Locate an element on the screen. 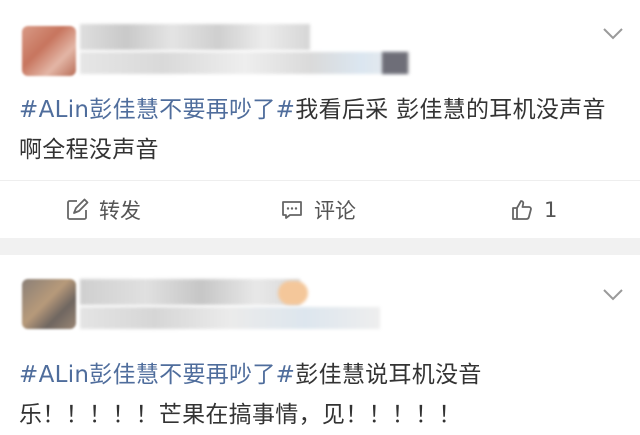 The width and height of the screenshot is (640, 435). username-decoration is located at coordinates (293, 293).